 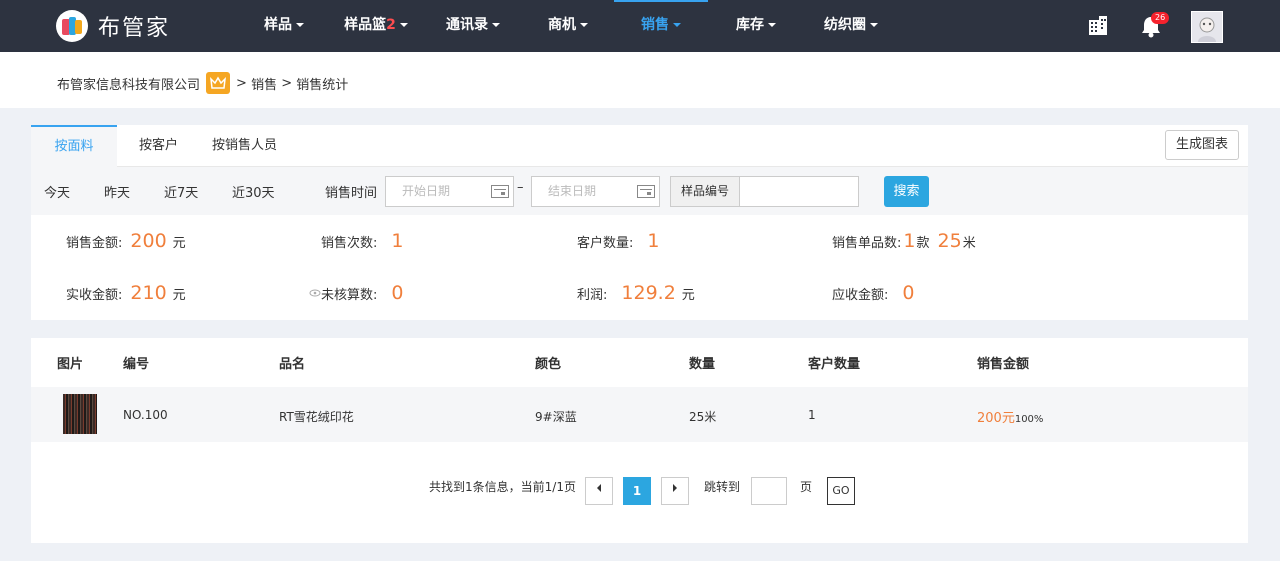 I want to click on column-header-color: 颜色, so click(x=548, y=364).